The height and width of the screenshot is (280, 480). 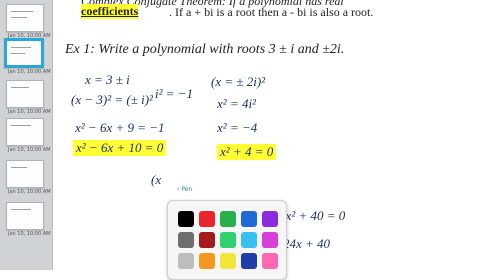 What do you see at coordinates (238, 81) in the screenshot?
I see `handwriting-line: (x = ± 2i)²` at bounding box center [238, 81].